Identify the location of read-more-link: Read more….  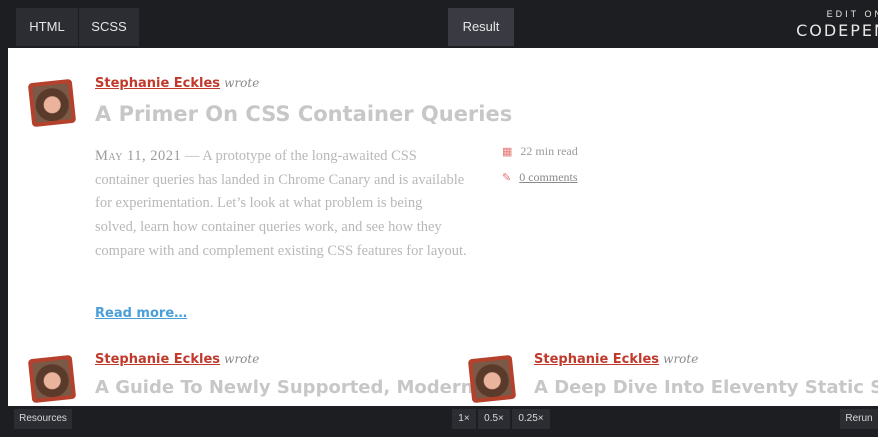
(141, 313).